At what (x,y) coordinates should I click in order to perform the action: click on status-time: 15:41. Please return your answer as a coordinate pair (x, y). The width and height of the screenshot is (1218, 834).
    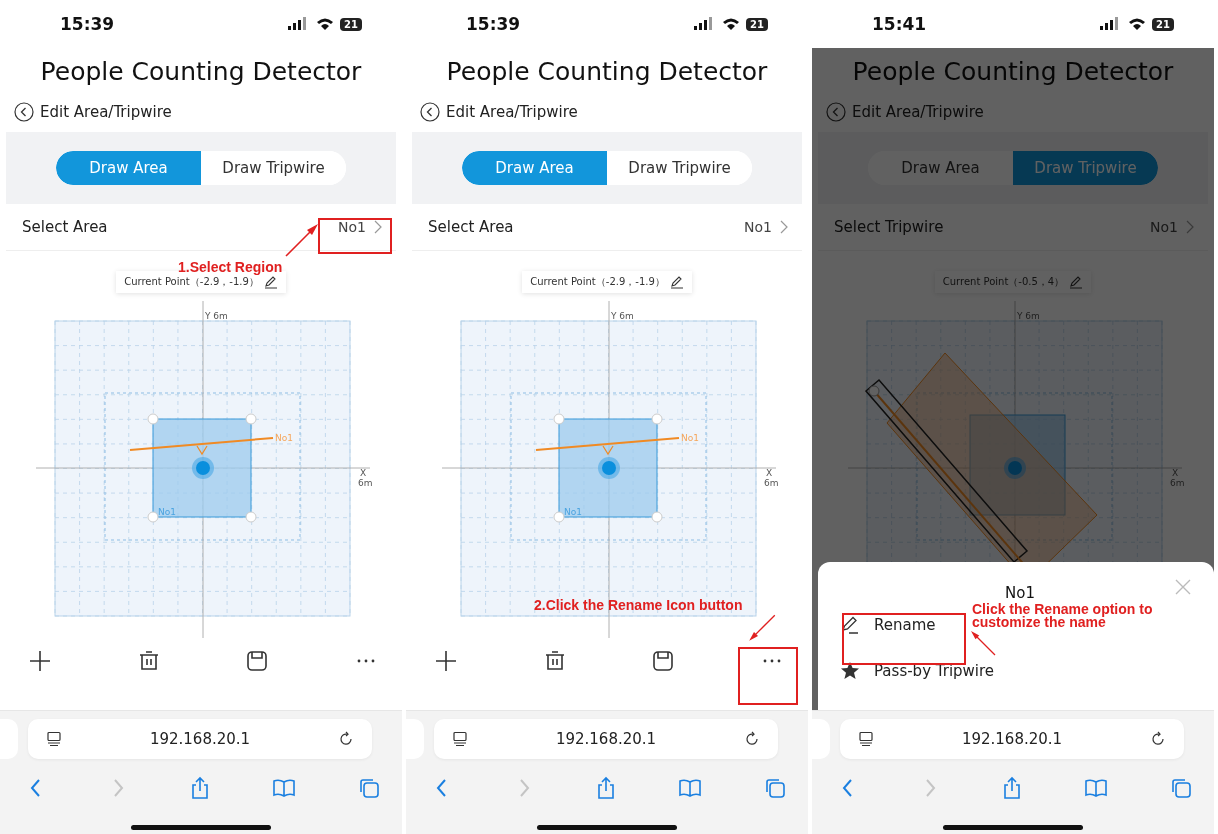
    Looking at the image, I should click on (899, 24).